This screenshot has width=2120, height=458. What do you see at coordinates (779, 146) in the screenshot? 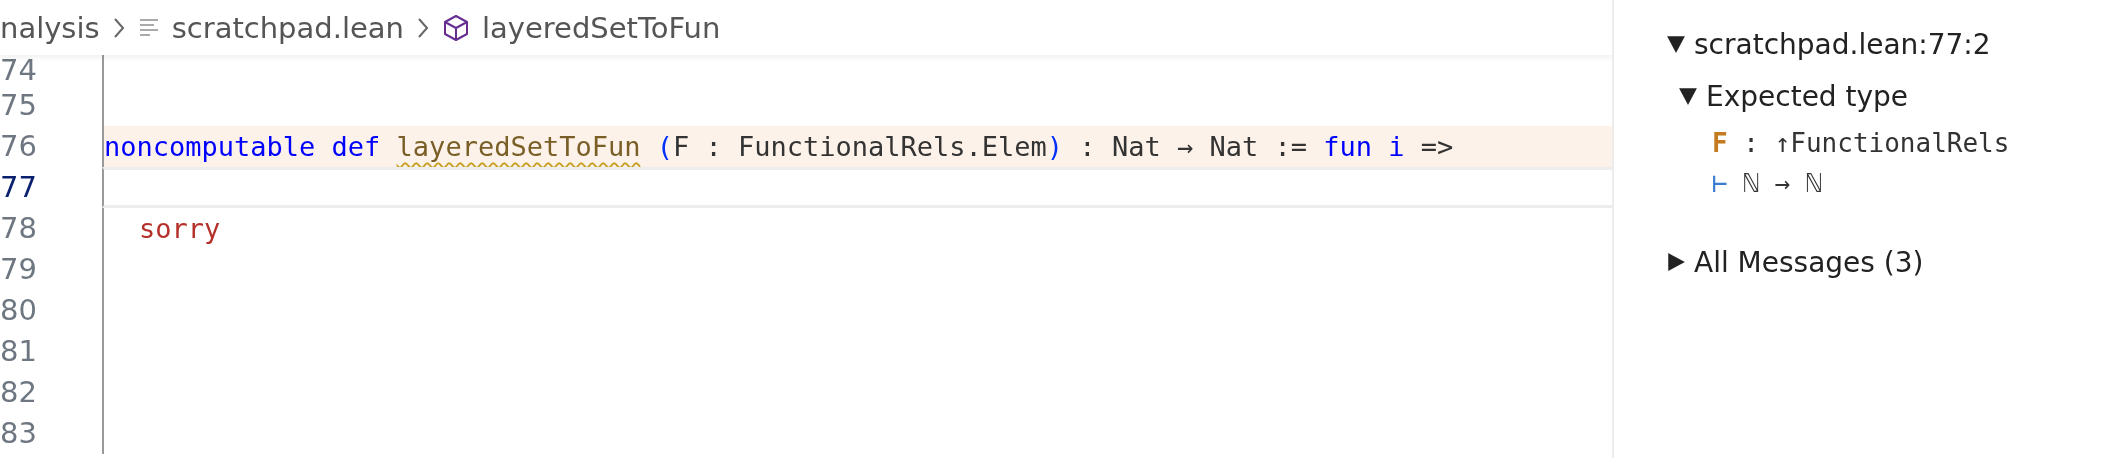
I see `code-line: noncomputable def layeredSetToFun (F : FunctionalRels.Elem) : Nat → Nat := fun i =>` at bounding box center [779, 146].